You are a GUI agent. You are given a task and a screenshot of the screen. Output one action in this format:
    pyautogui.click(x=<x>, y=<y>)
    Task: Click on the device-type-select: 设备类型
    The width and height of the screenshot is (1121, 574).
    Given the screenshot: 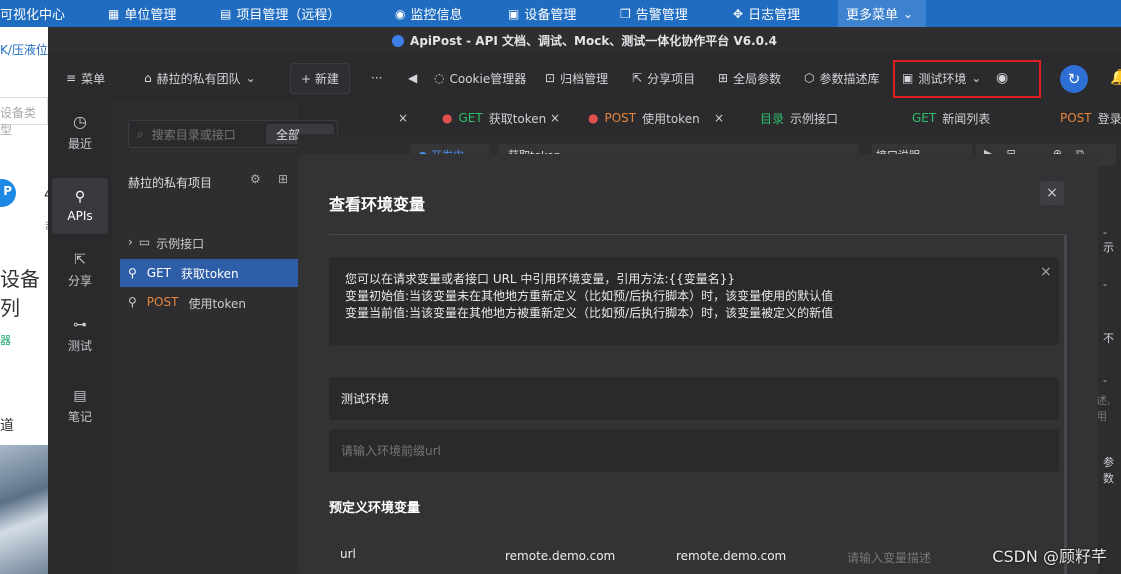 What is the action you would take?
    pyautogui.click(x=24, y=117)
    